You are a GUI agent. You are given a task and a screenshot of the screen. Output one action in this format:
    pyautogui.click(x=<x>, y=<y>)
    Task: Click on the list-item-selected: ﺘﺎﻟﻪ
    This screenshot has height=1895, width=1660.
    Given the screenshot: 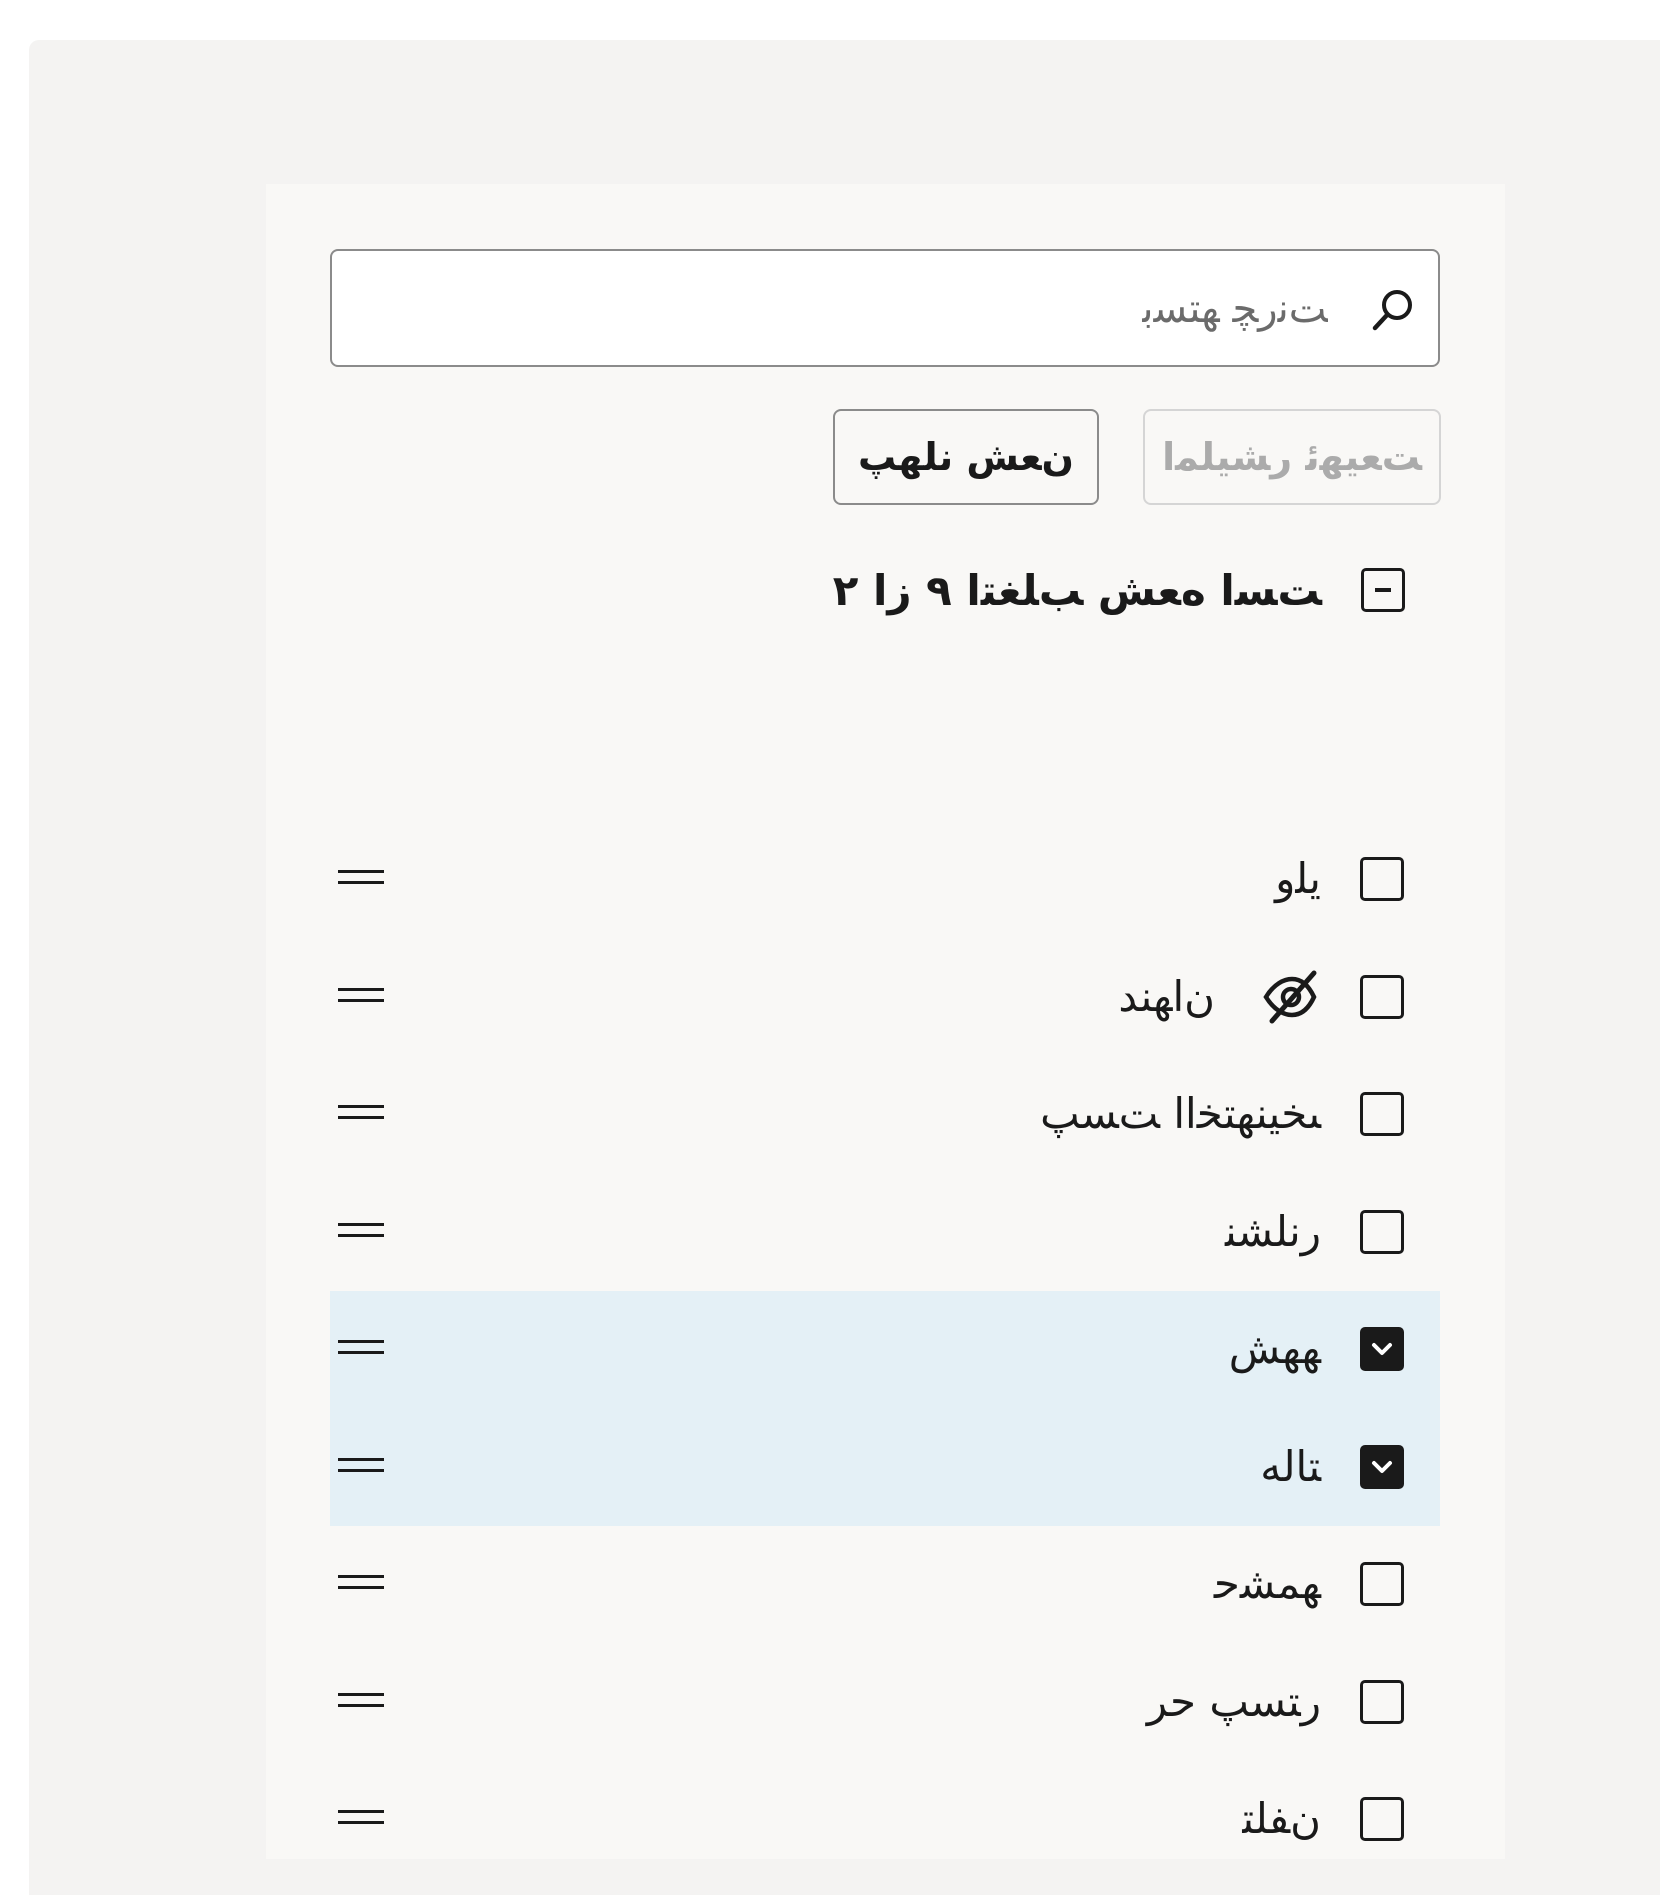 What is the action you would take?
    pyautogui.click(x=885, y=1467)
    